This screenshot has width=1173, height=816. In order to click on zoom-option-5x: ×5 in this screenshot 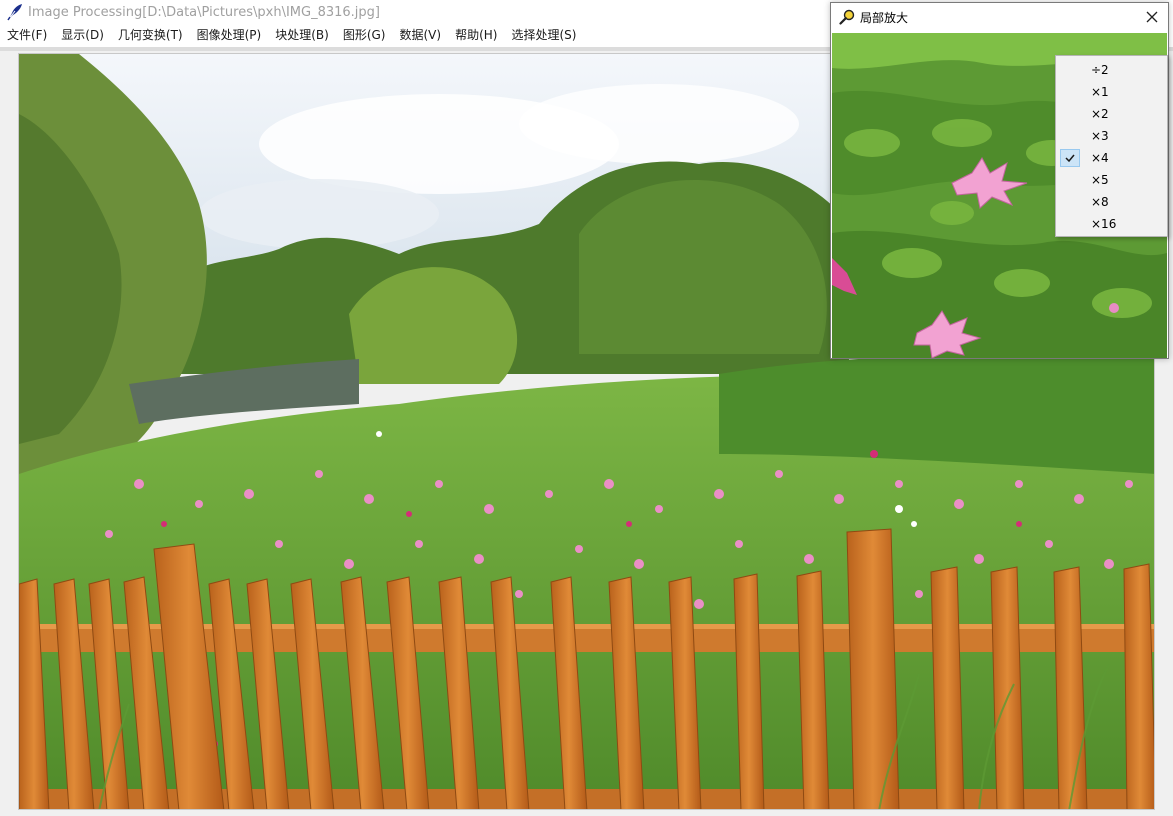, I will do `click(1111, 180)`.